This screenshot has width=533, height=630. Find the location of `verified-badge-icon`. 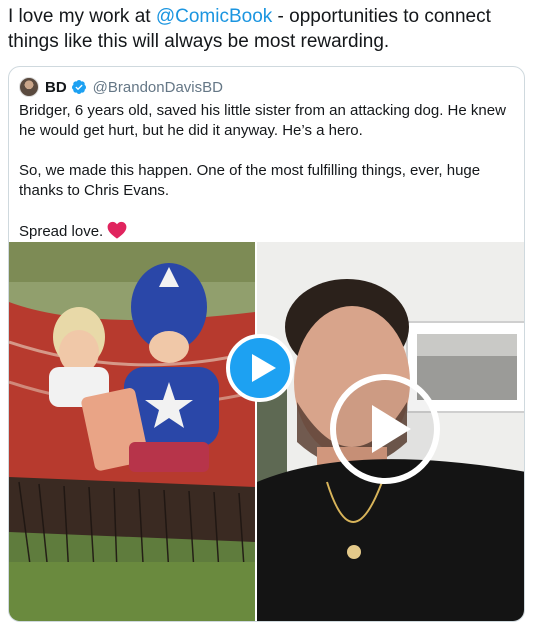

verified-badge-icon is located at coordinates (78, 87).